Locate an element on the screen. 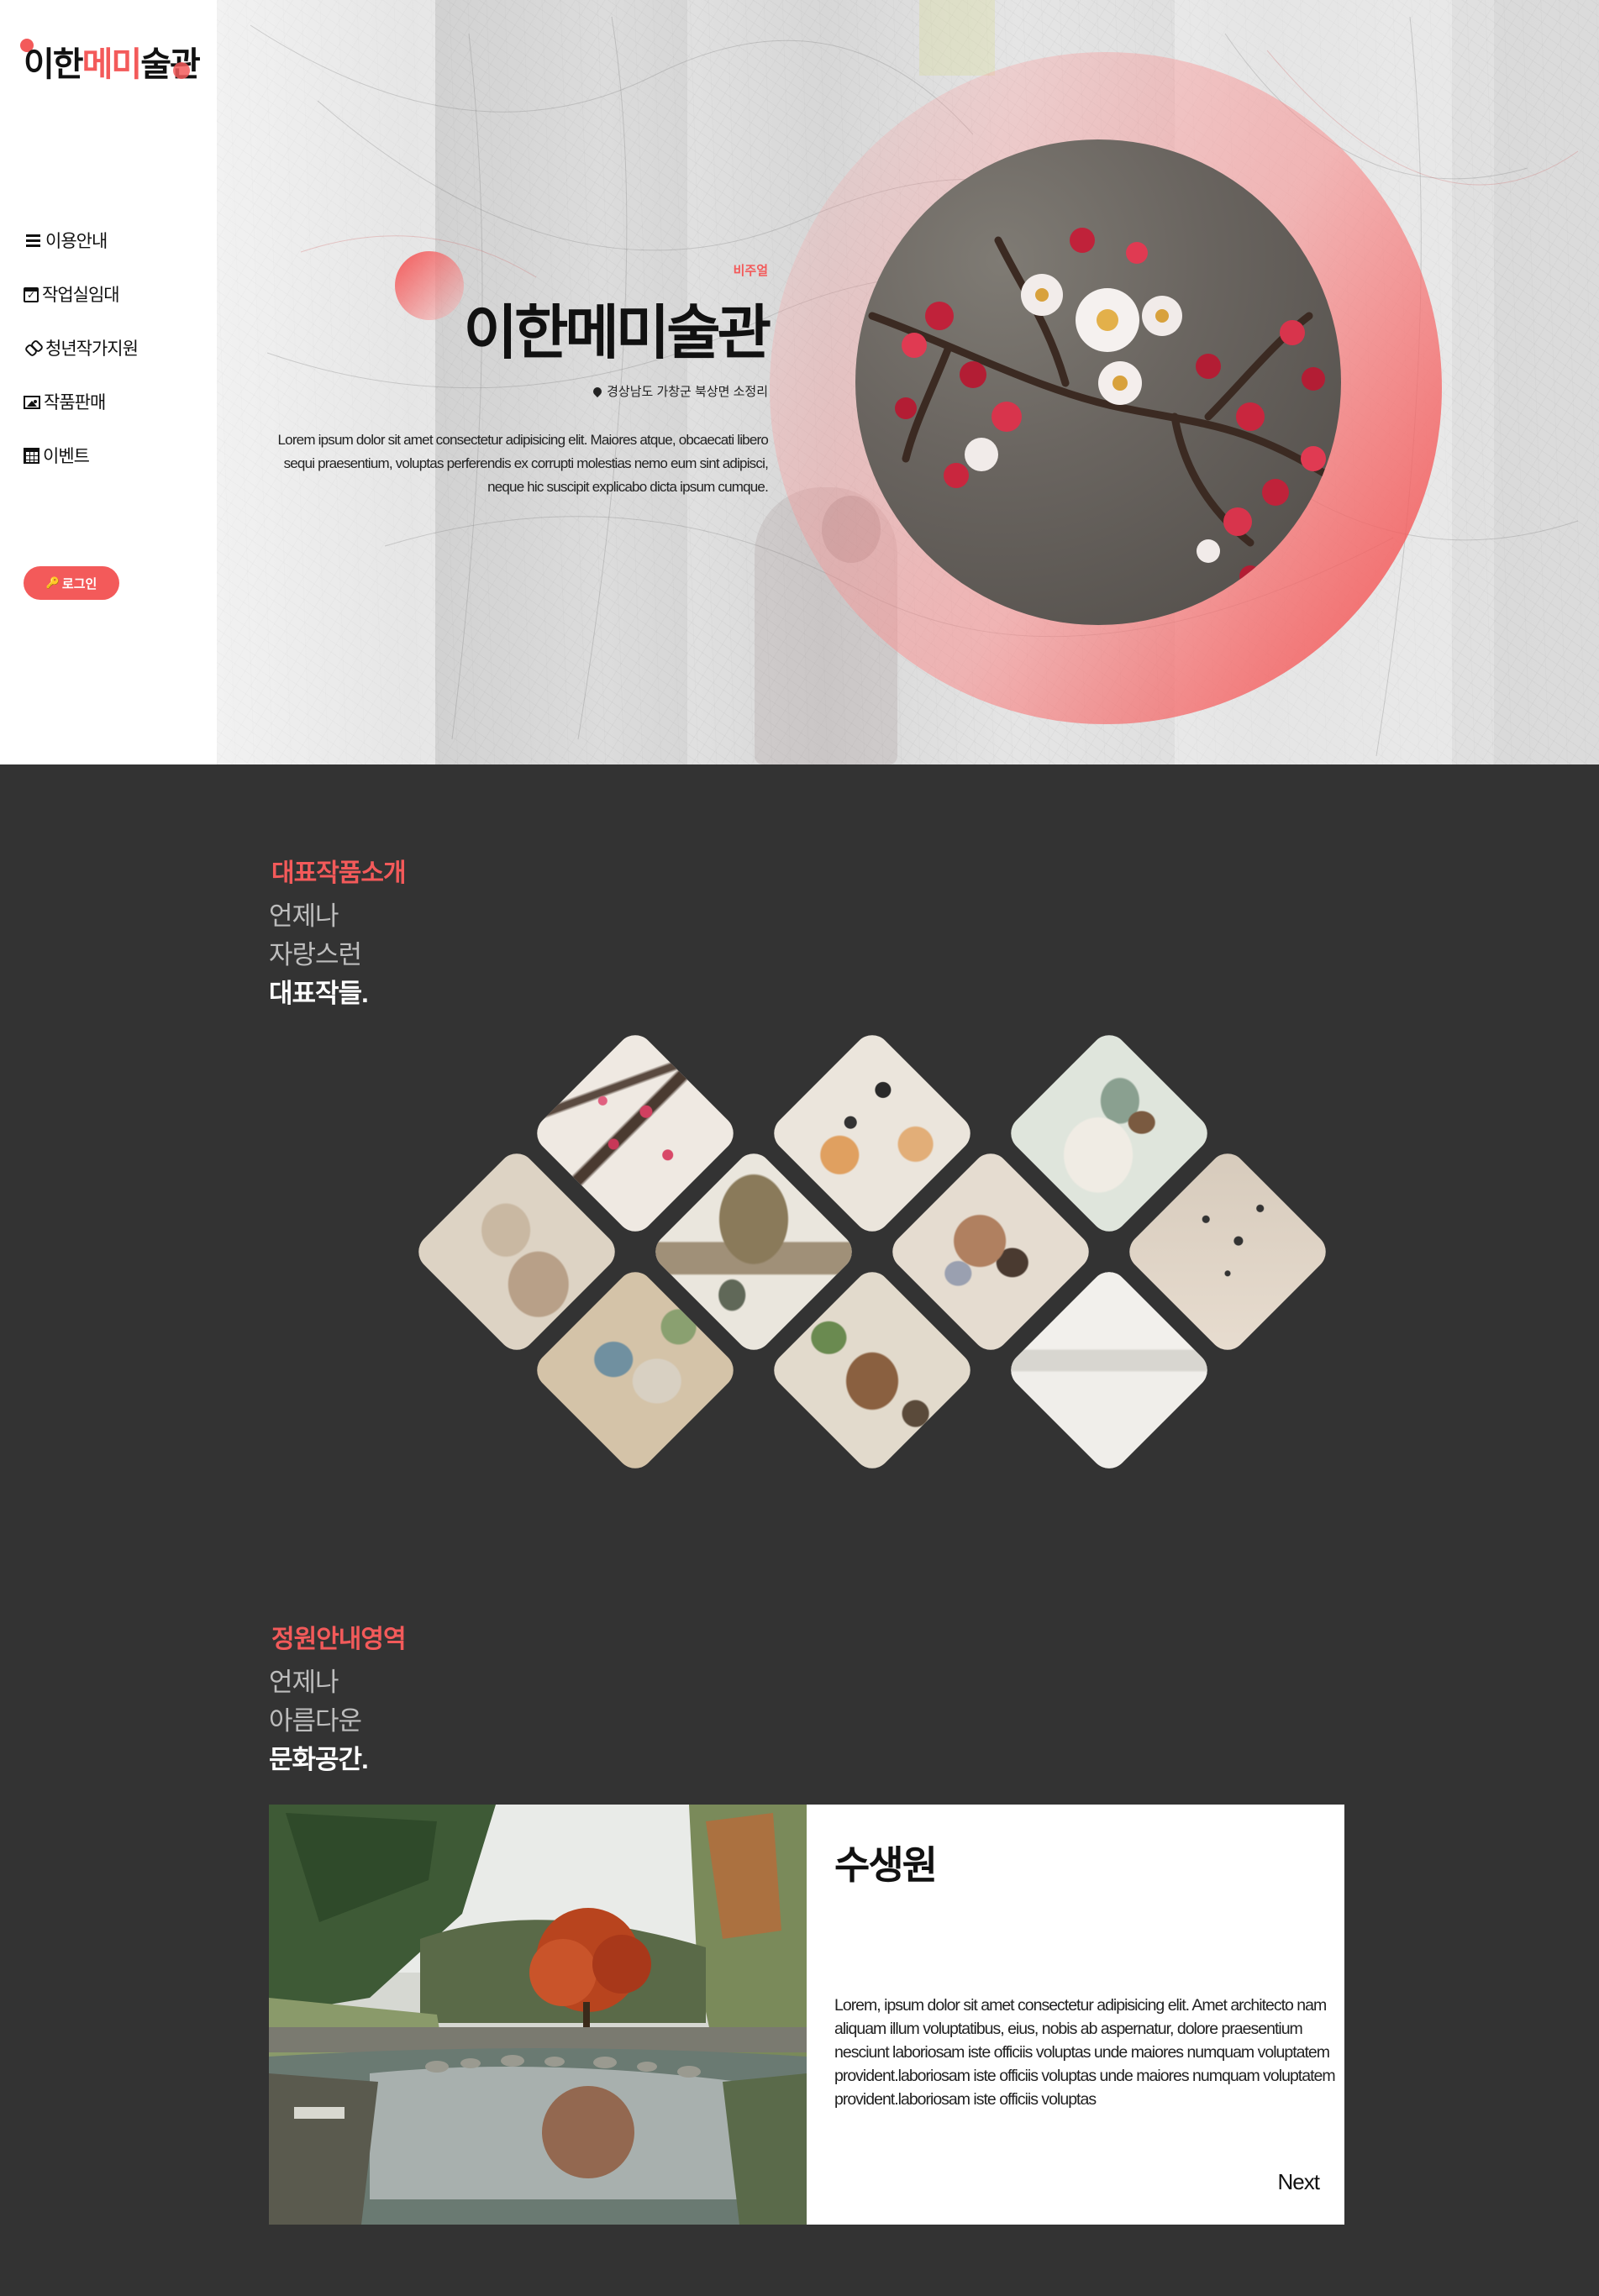  garden-line3: 문화공간. is located at coordinates (319, 1759).